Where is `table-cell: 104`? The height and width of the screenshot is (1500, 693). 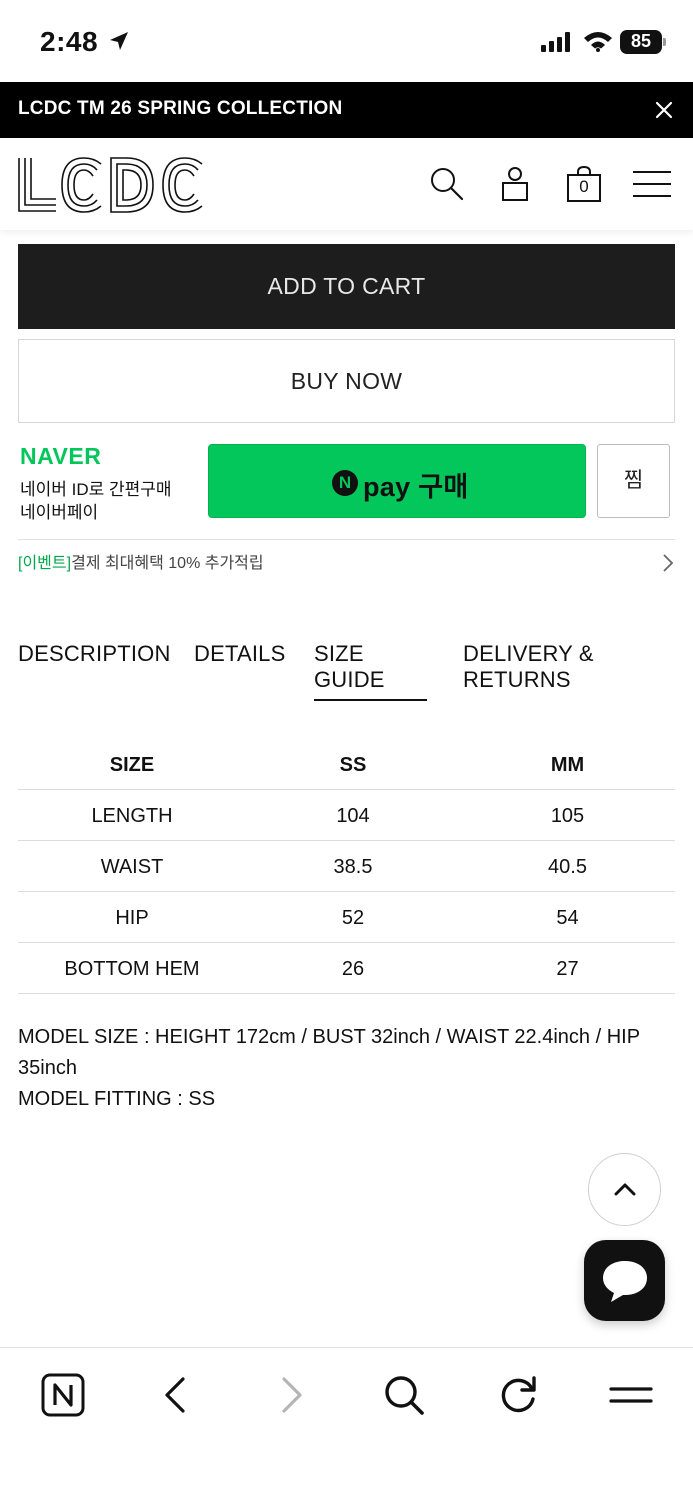 table-cell: 104 is located at coordinates (353, 816).